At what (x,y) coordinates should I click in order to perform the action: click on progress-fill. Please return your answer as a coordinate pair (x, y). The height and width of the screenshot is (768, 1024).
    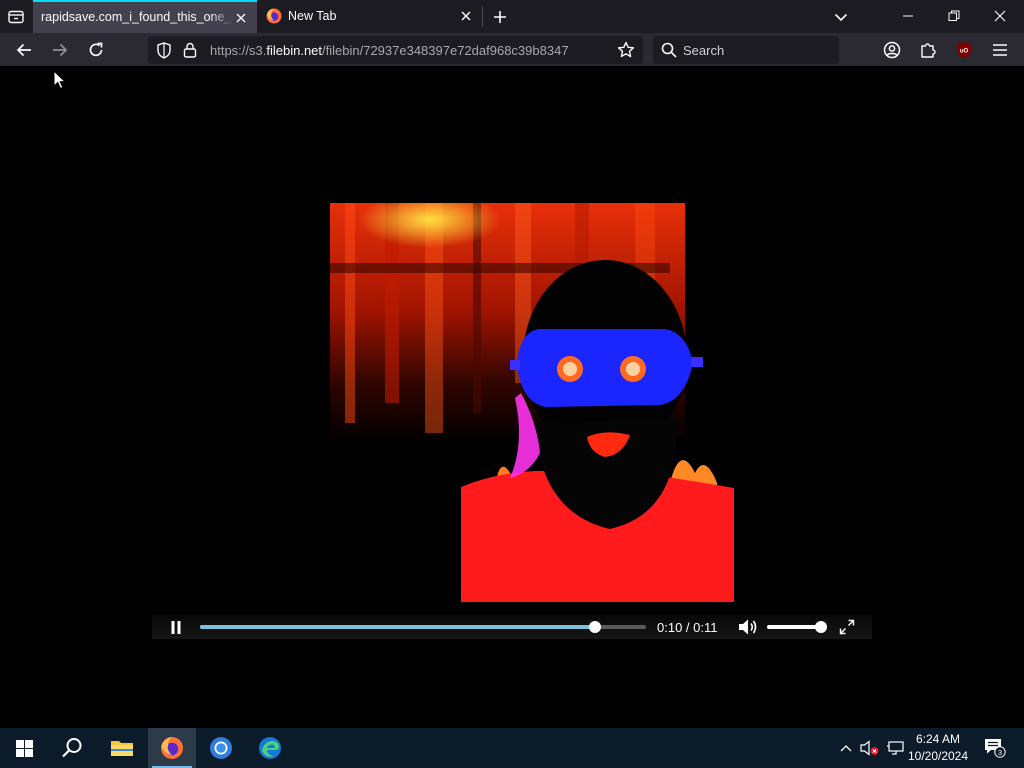
    Looking at the image, I should click on (397, 627).